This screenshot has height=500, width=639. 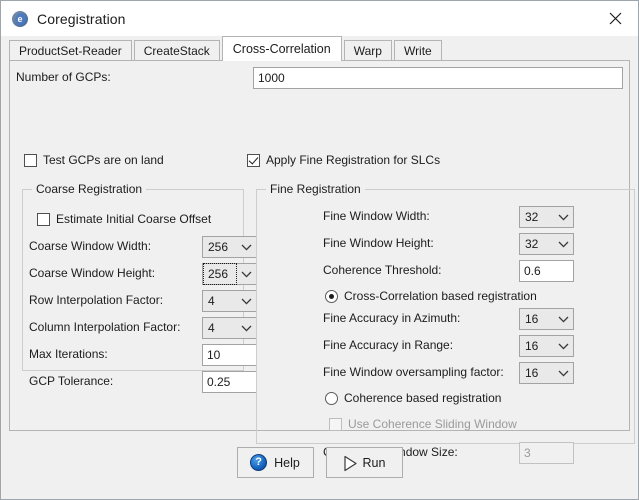 What do you see at coordinates (259, 462) in the screenshot?
I see `question-mark-icon: ?` at bounding box center [259, 462].